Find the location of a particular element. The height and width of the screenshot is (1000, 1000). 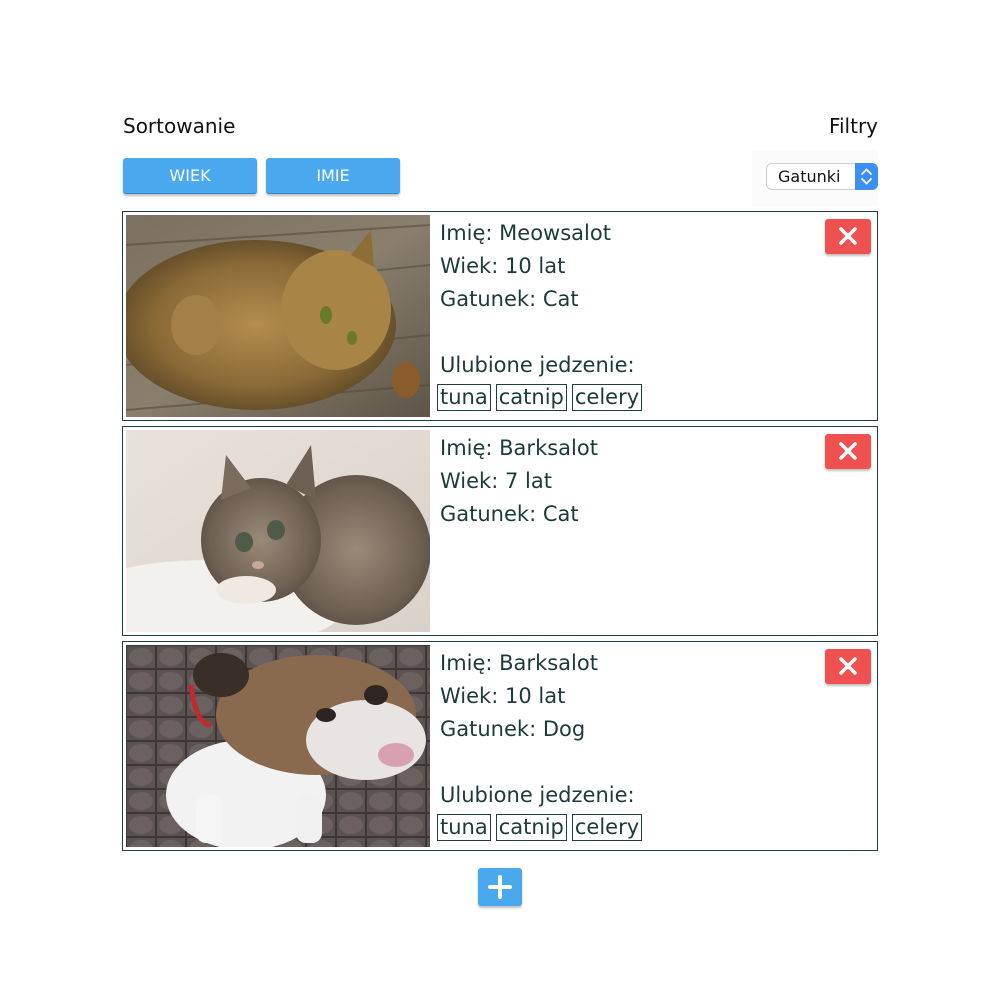

sorting-heading: Sortowanie is located at coordinates (179, 126).